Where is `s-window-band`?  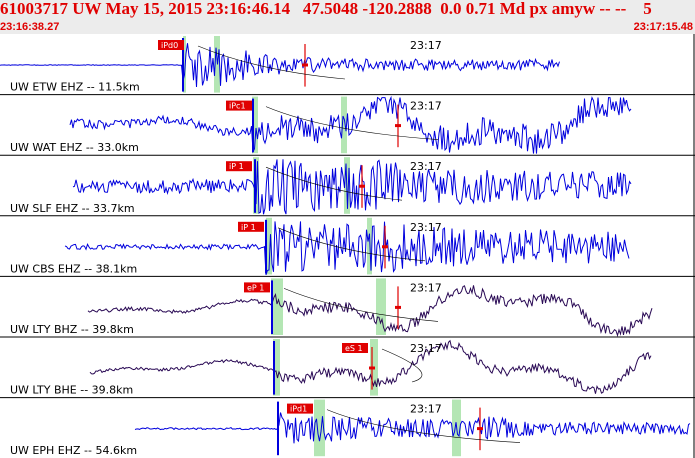 s-window-band is located at coordinates (381, 306).